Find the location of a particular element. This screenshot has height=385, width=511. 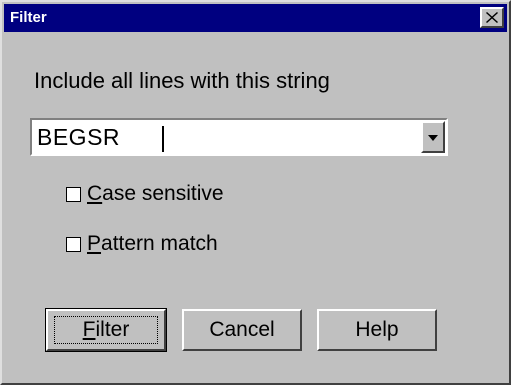

pattern-match-accel: P is located at coordinates (94, 243).